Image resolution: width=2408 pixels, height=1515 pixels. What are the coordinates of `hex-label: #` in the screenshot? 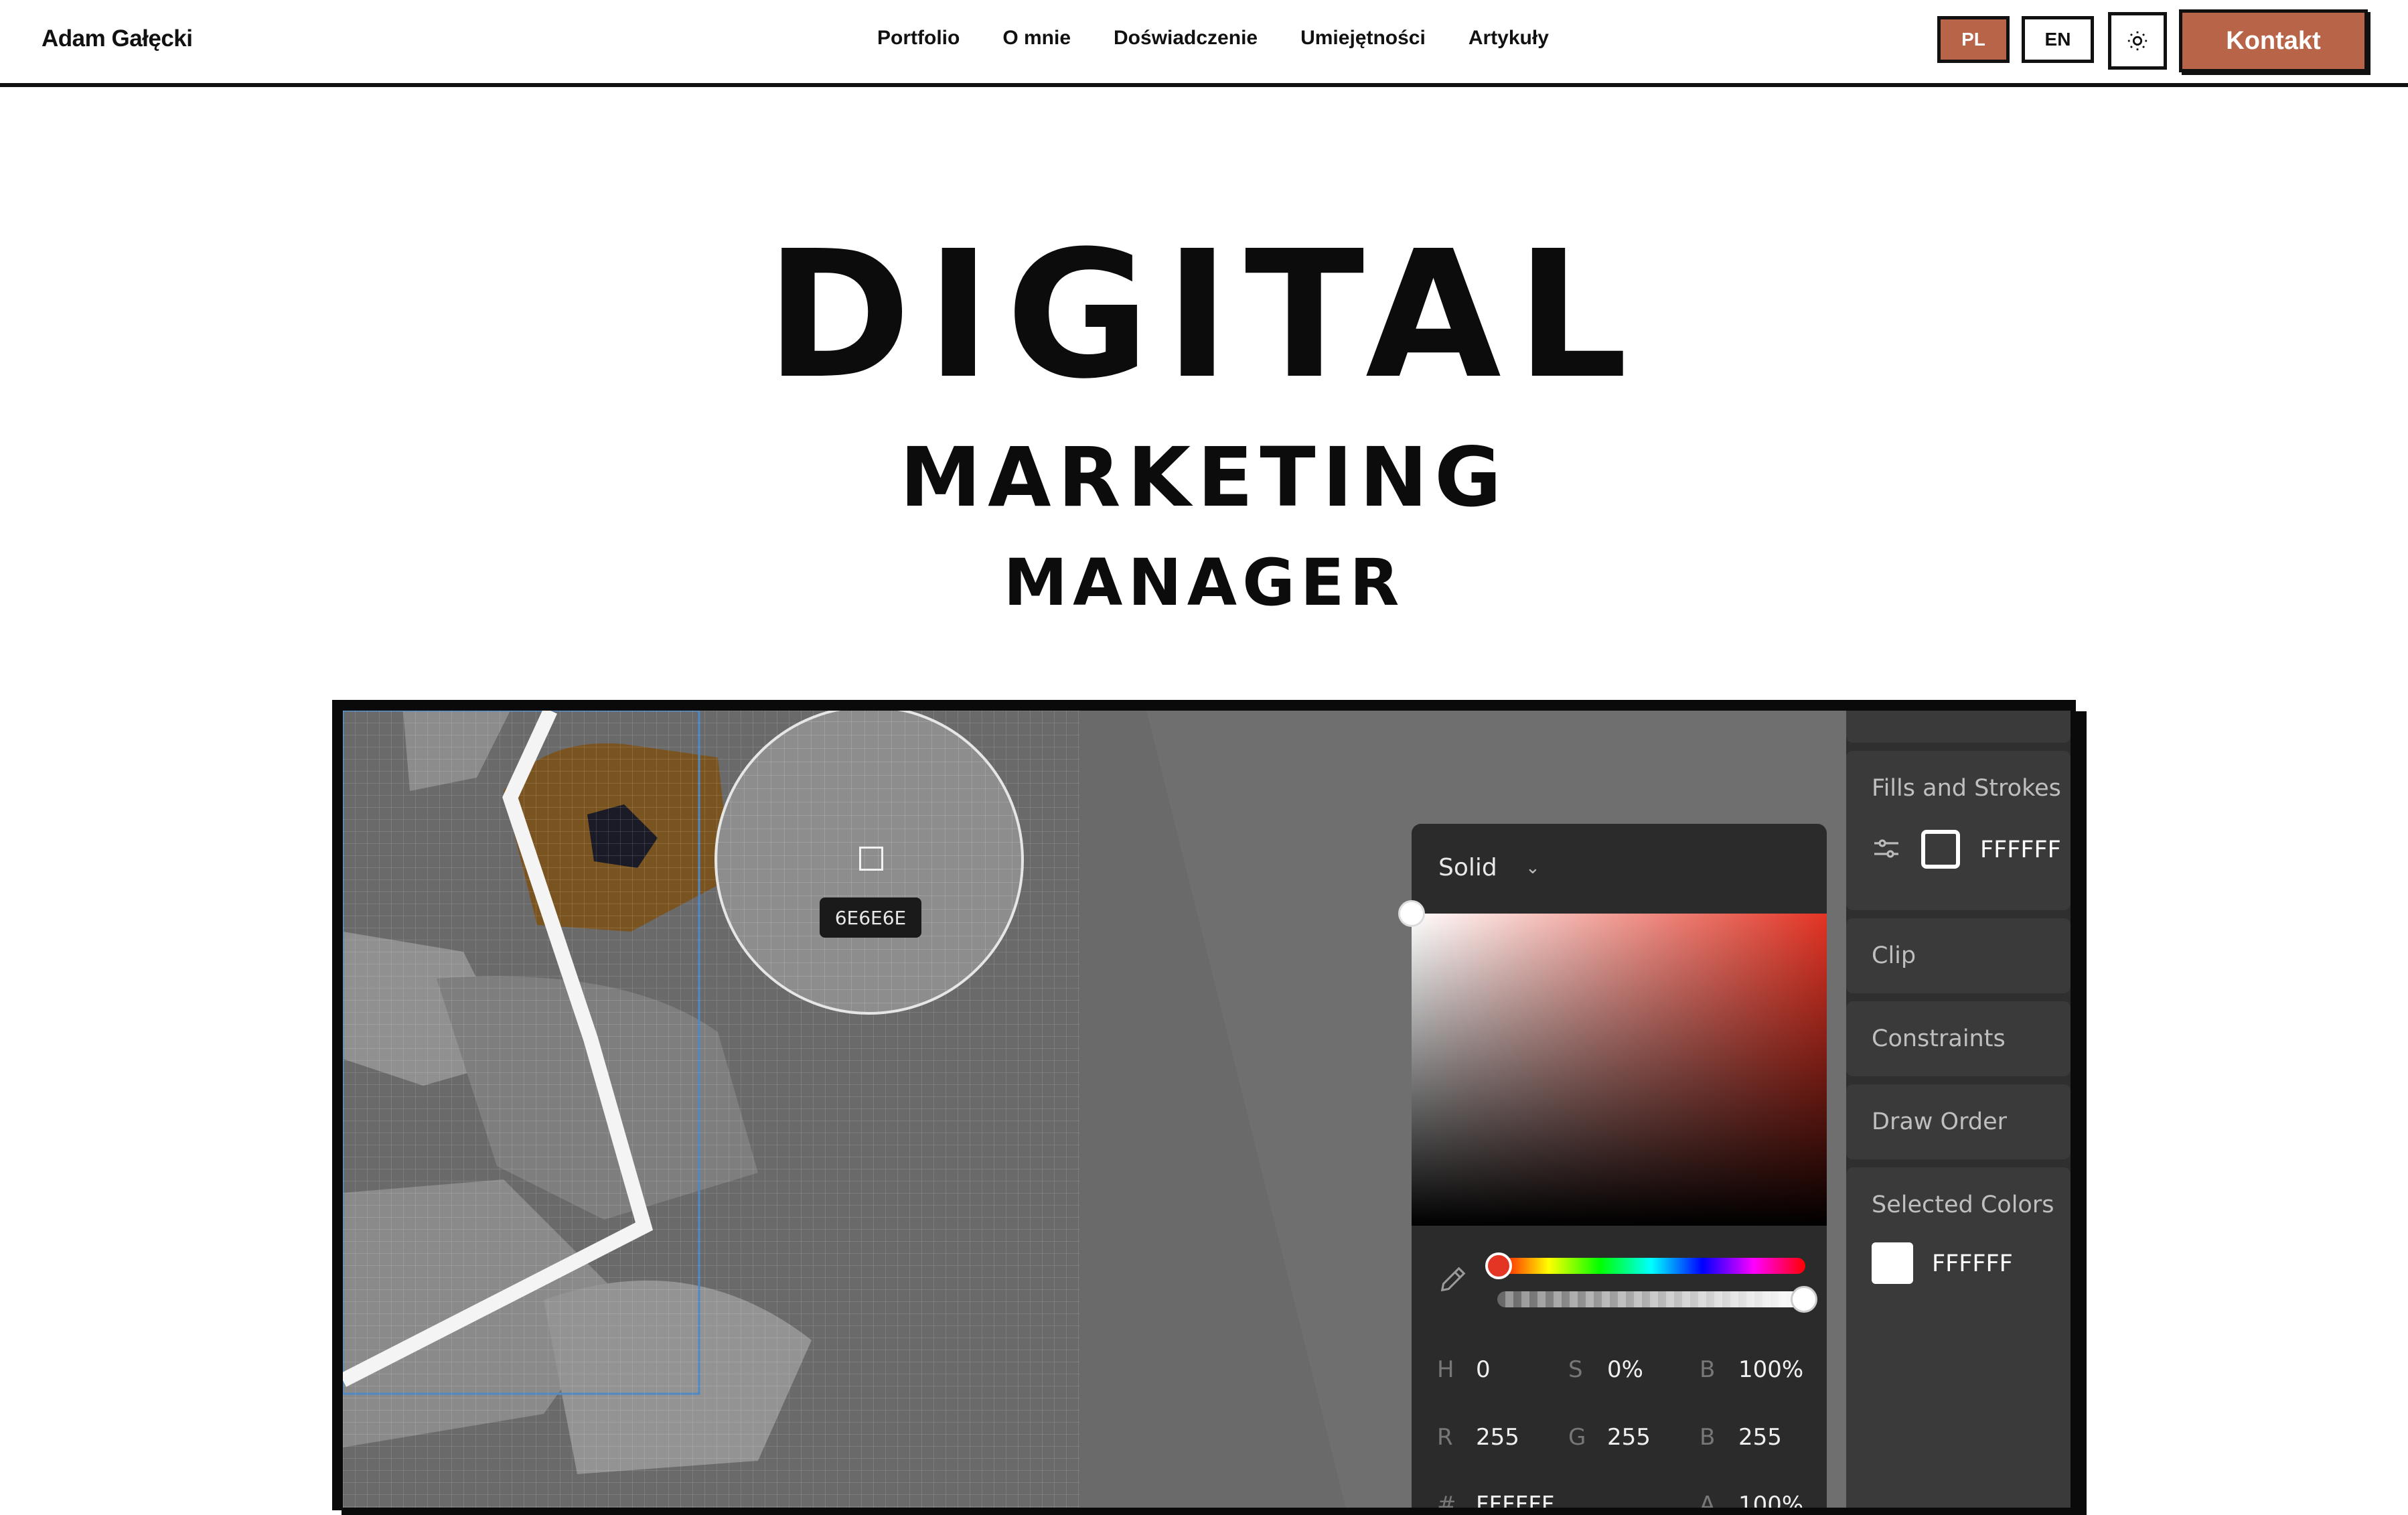 It's located at (1446, 1501).